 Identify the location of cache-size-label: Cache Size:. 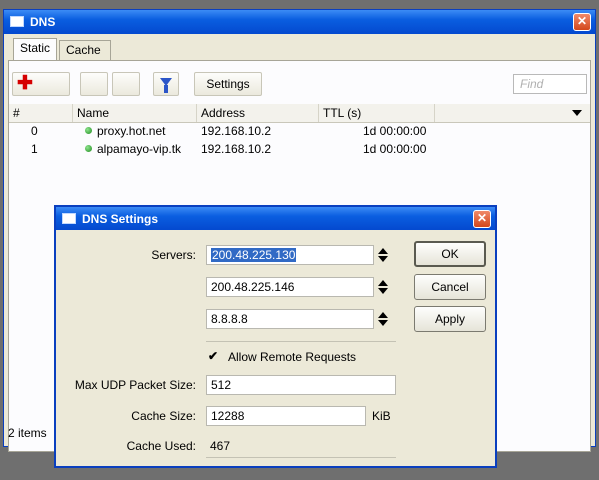
(163, 416).